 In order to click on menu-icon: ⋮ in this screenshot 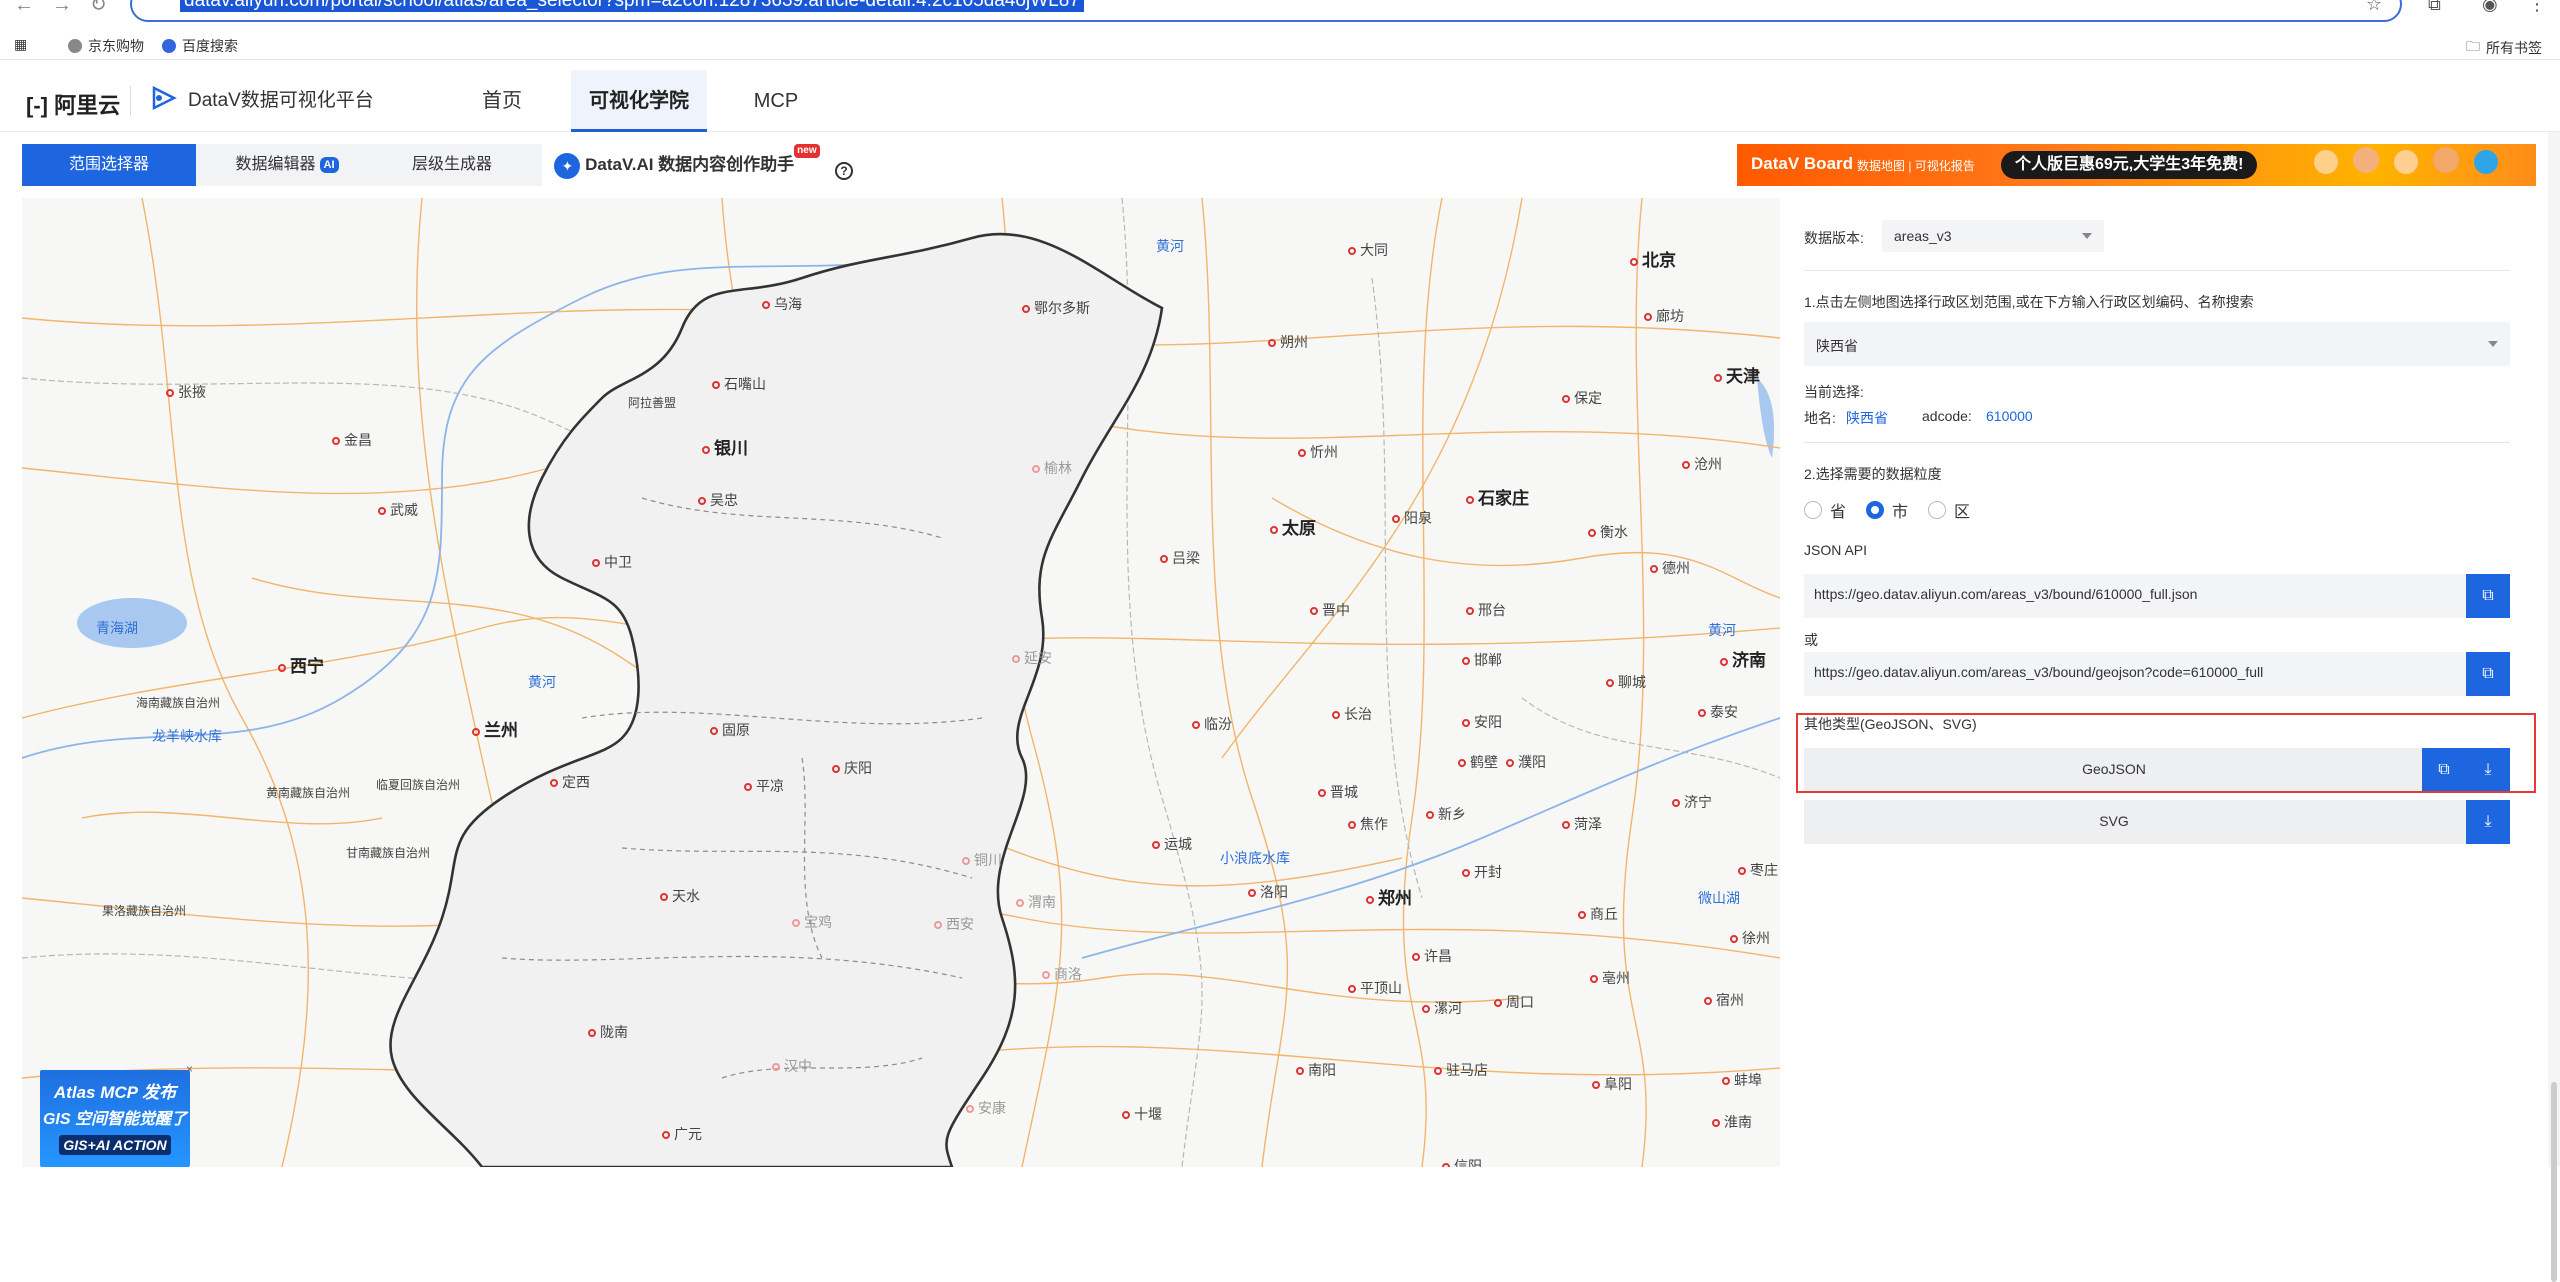, I will do `click(2537, 7)`.